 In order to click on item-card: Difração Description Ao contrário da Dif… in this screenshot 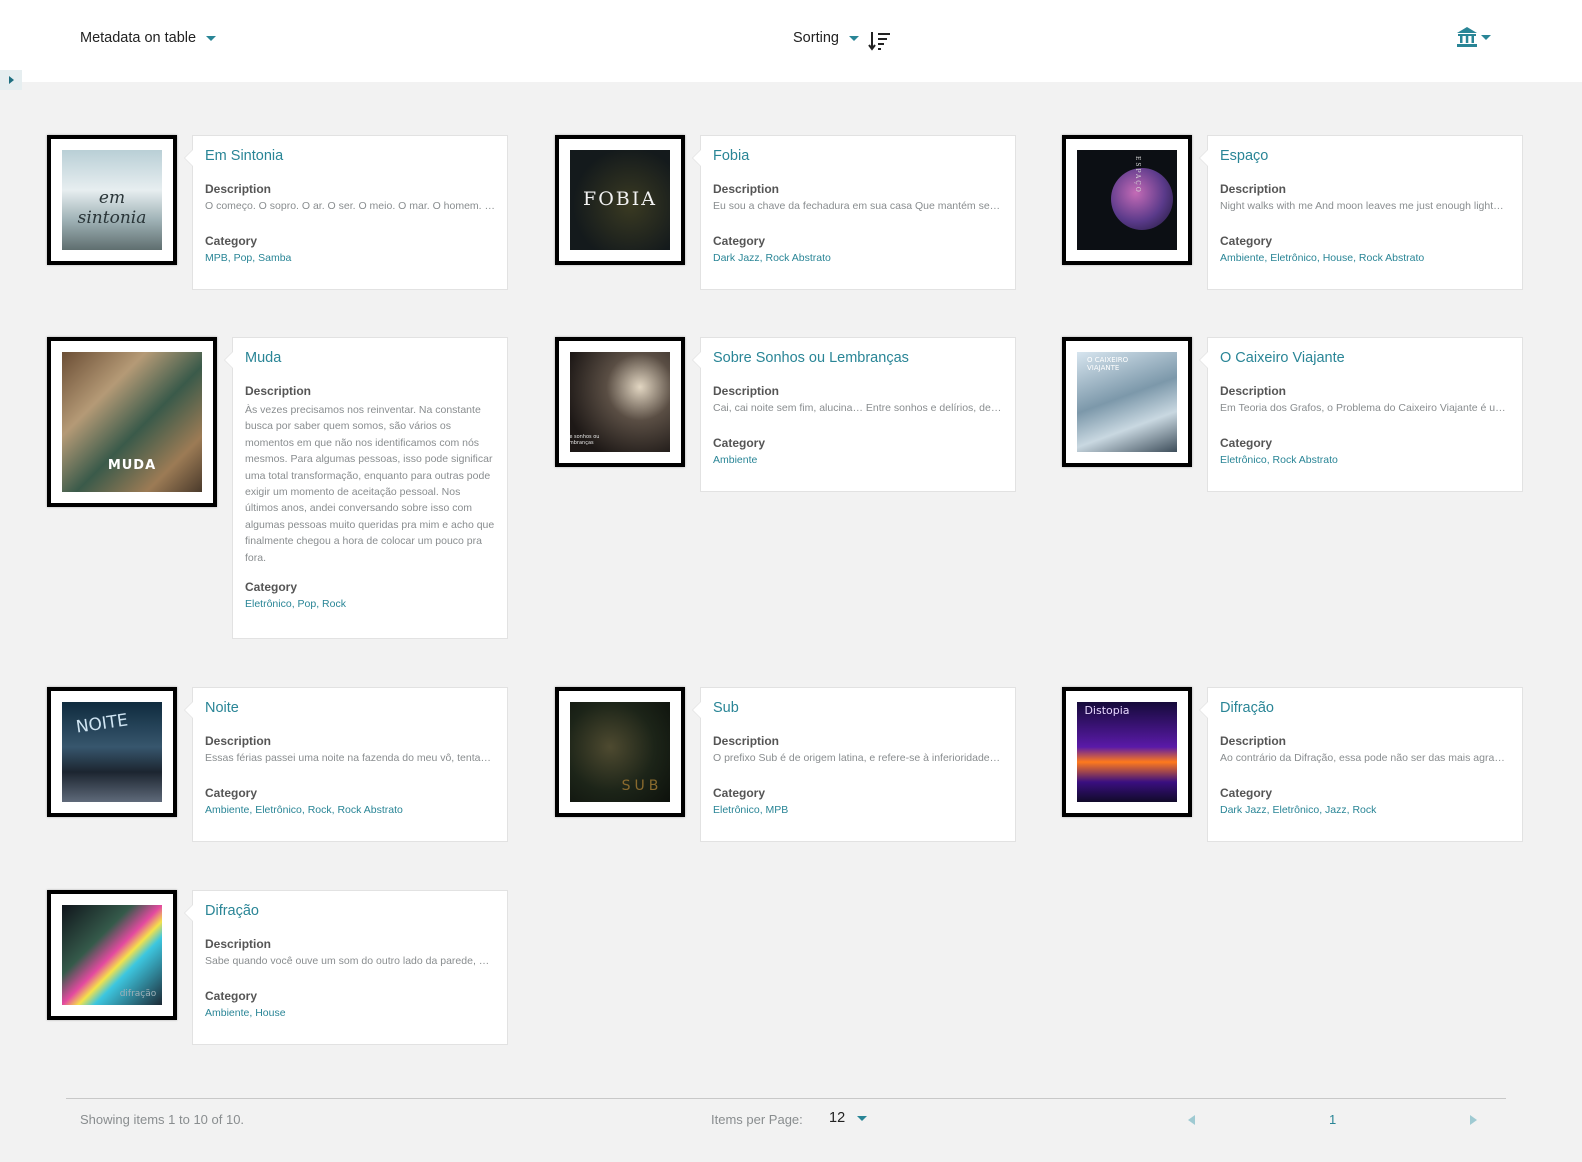, I will do `click(1365, 764)`.